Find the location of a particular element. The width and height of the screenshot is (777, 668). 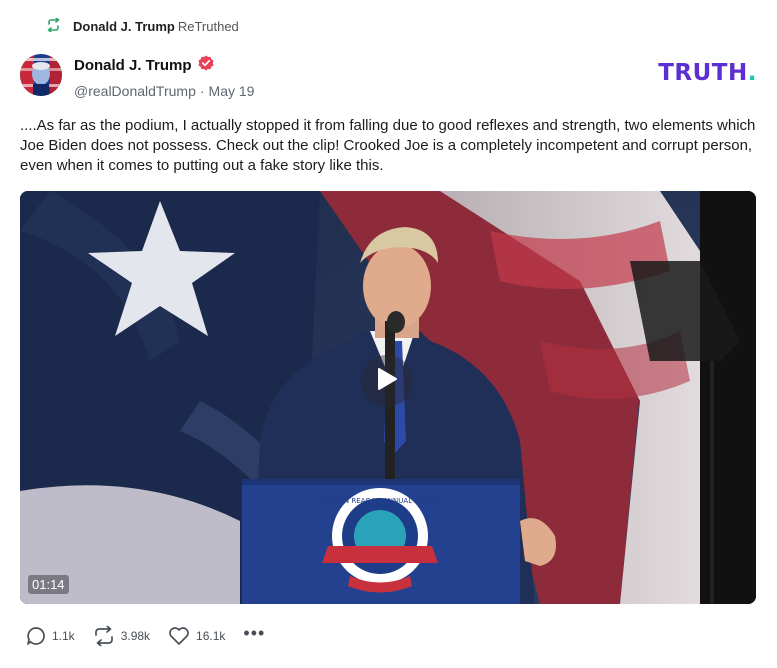

post-actions: 1.1k 3.98k 16.1k ••• is located at coordinates (145, 635).